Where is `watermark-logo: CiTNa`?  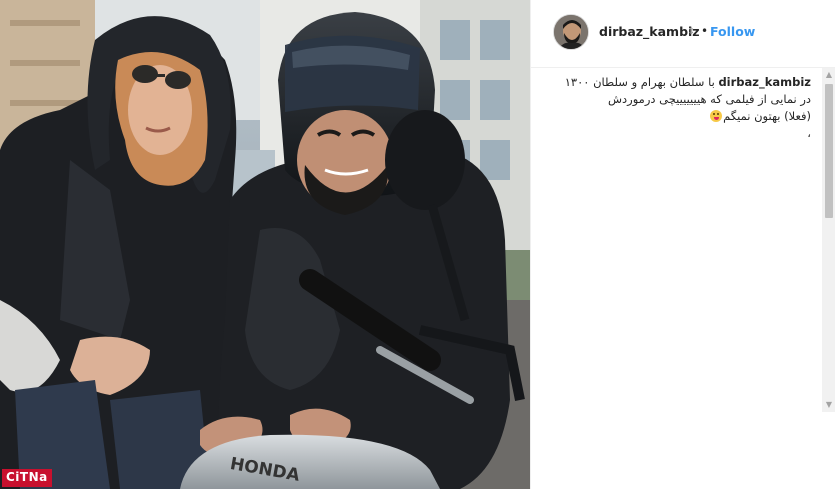
watermark-logo: CiTNa is located at coordinates (27, 478).